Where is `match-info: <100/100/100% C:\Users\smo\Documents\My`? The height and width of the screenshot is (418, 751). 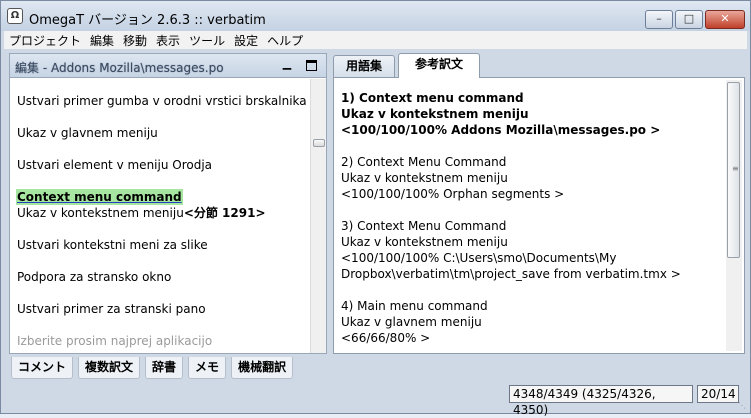
match-info: <100/100/100% C:\Users\smo\Documents\My is located at coordinates (479, 258).